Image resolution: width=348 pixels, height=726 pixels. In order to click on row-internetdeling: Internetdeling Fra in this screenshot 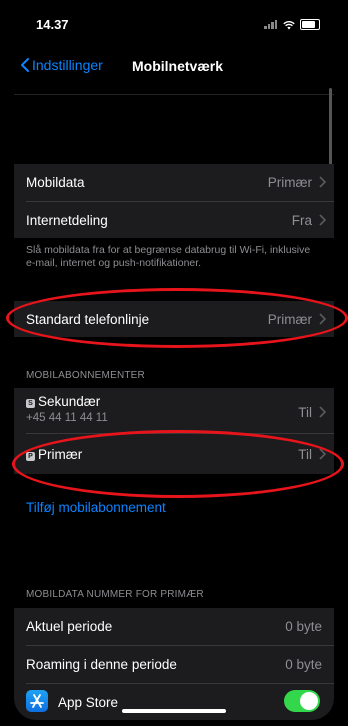, I will do `click(174, 220)`.